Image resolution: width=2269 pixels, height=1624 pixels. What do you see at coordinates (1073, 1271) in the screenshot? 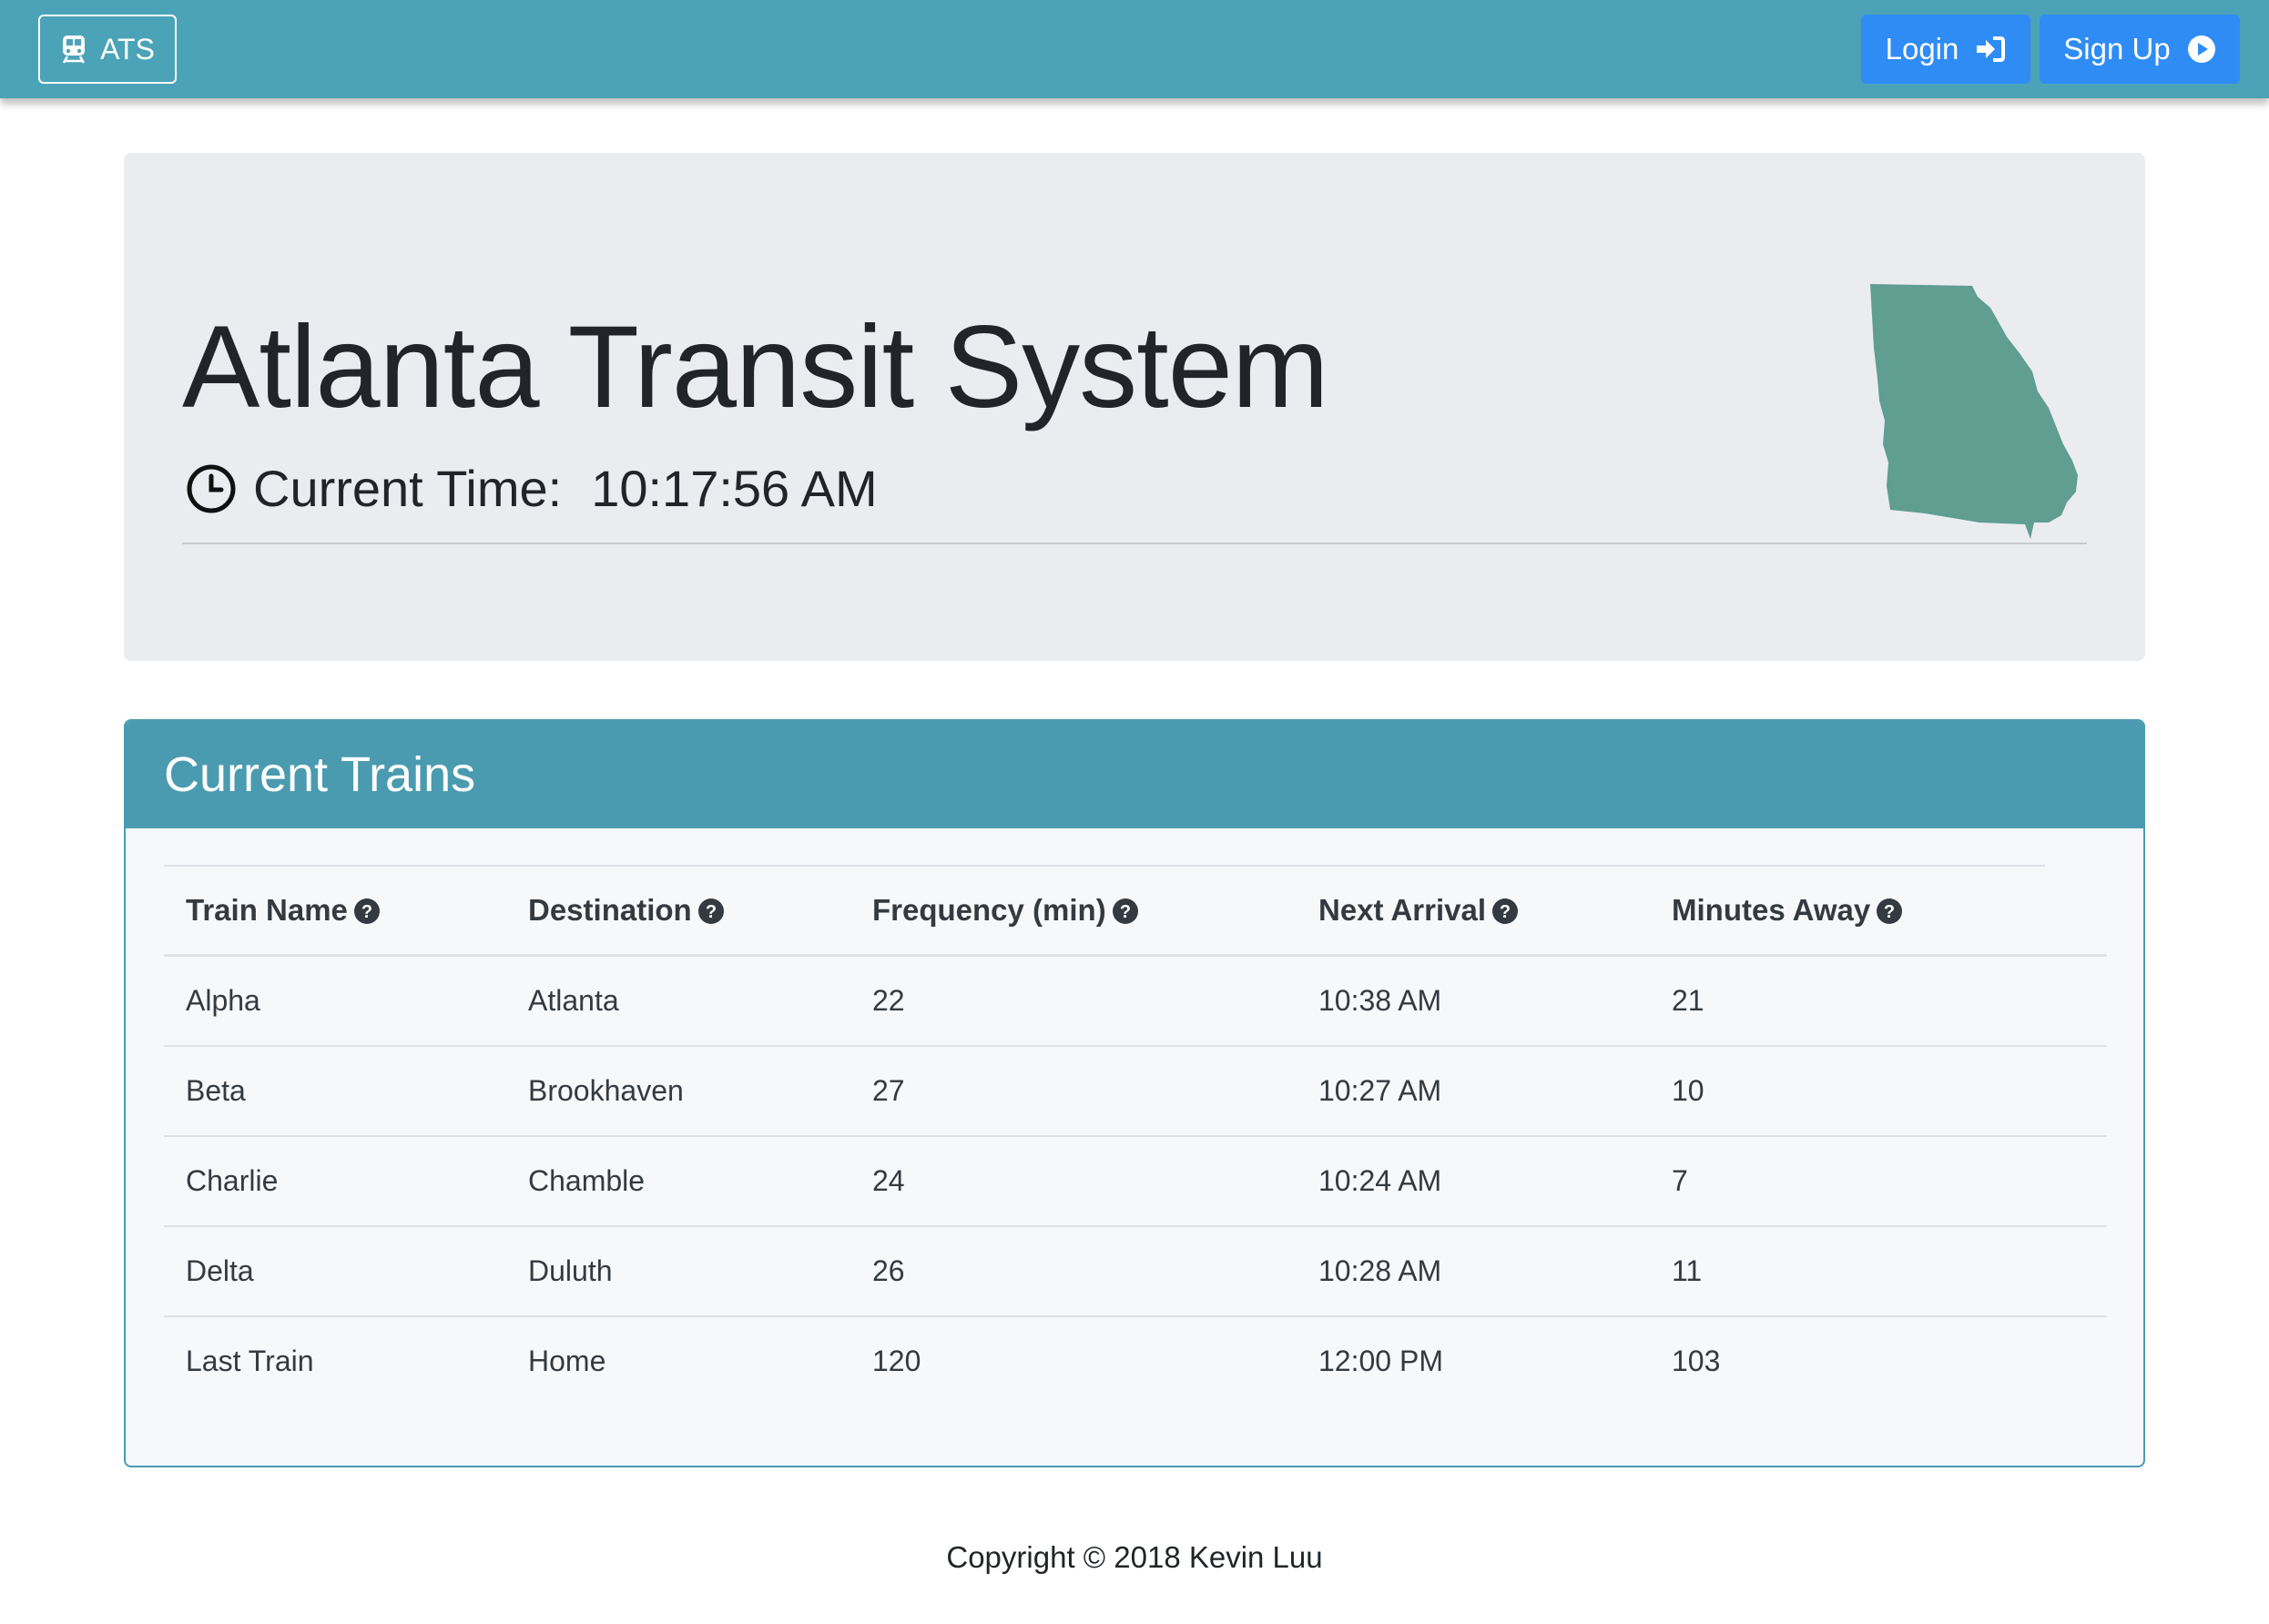
I see `frequency-cell: 26` at bounding box center [1073, 1271].